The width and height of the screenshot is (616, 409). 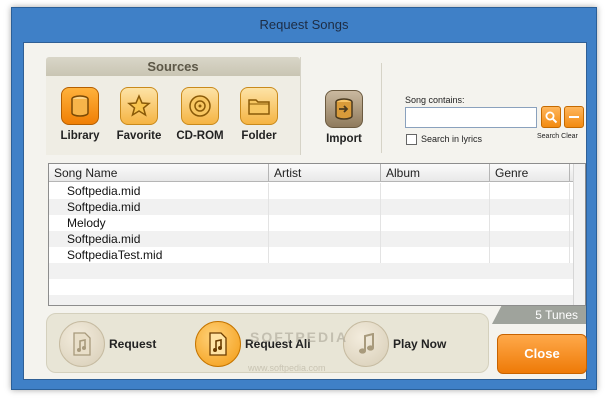 What do you see at coordinates (530, 173) in the screenshot?
I see `column-genre: Genre` at bounding box center [530, 173].